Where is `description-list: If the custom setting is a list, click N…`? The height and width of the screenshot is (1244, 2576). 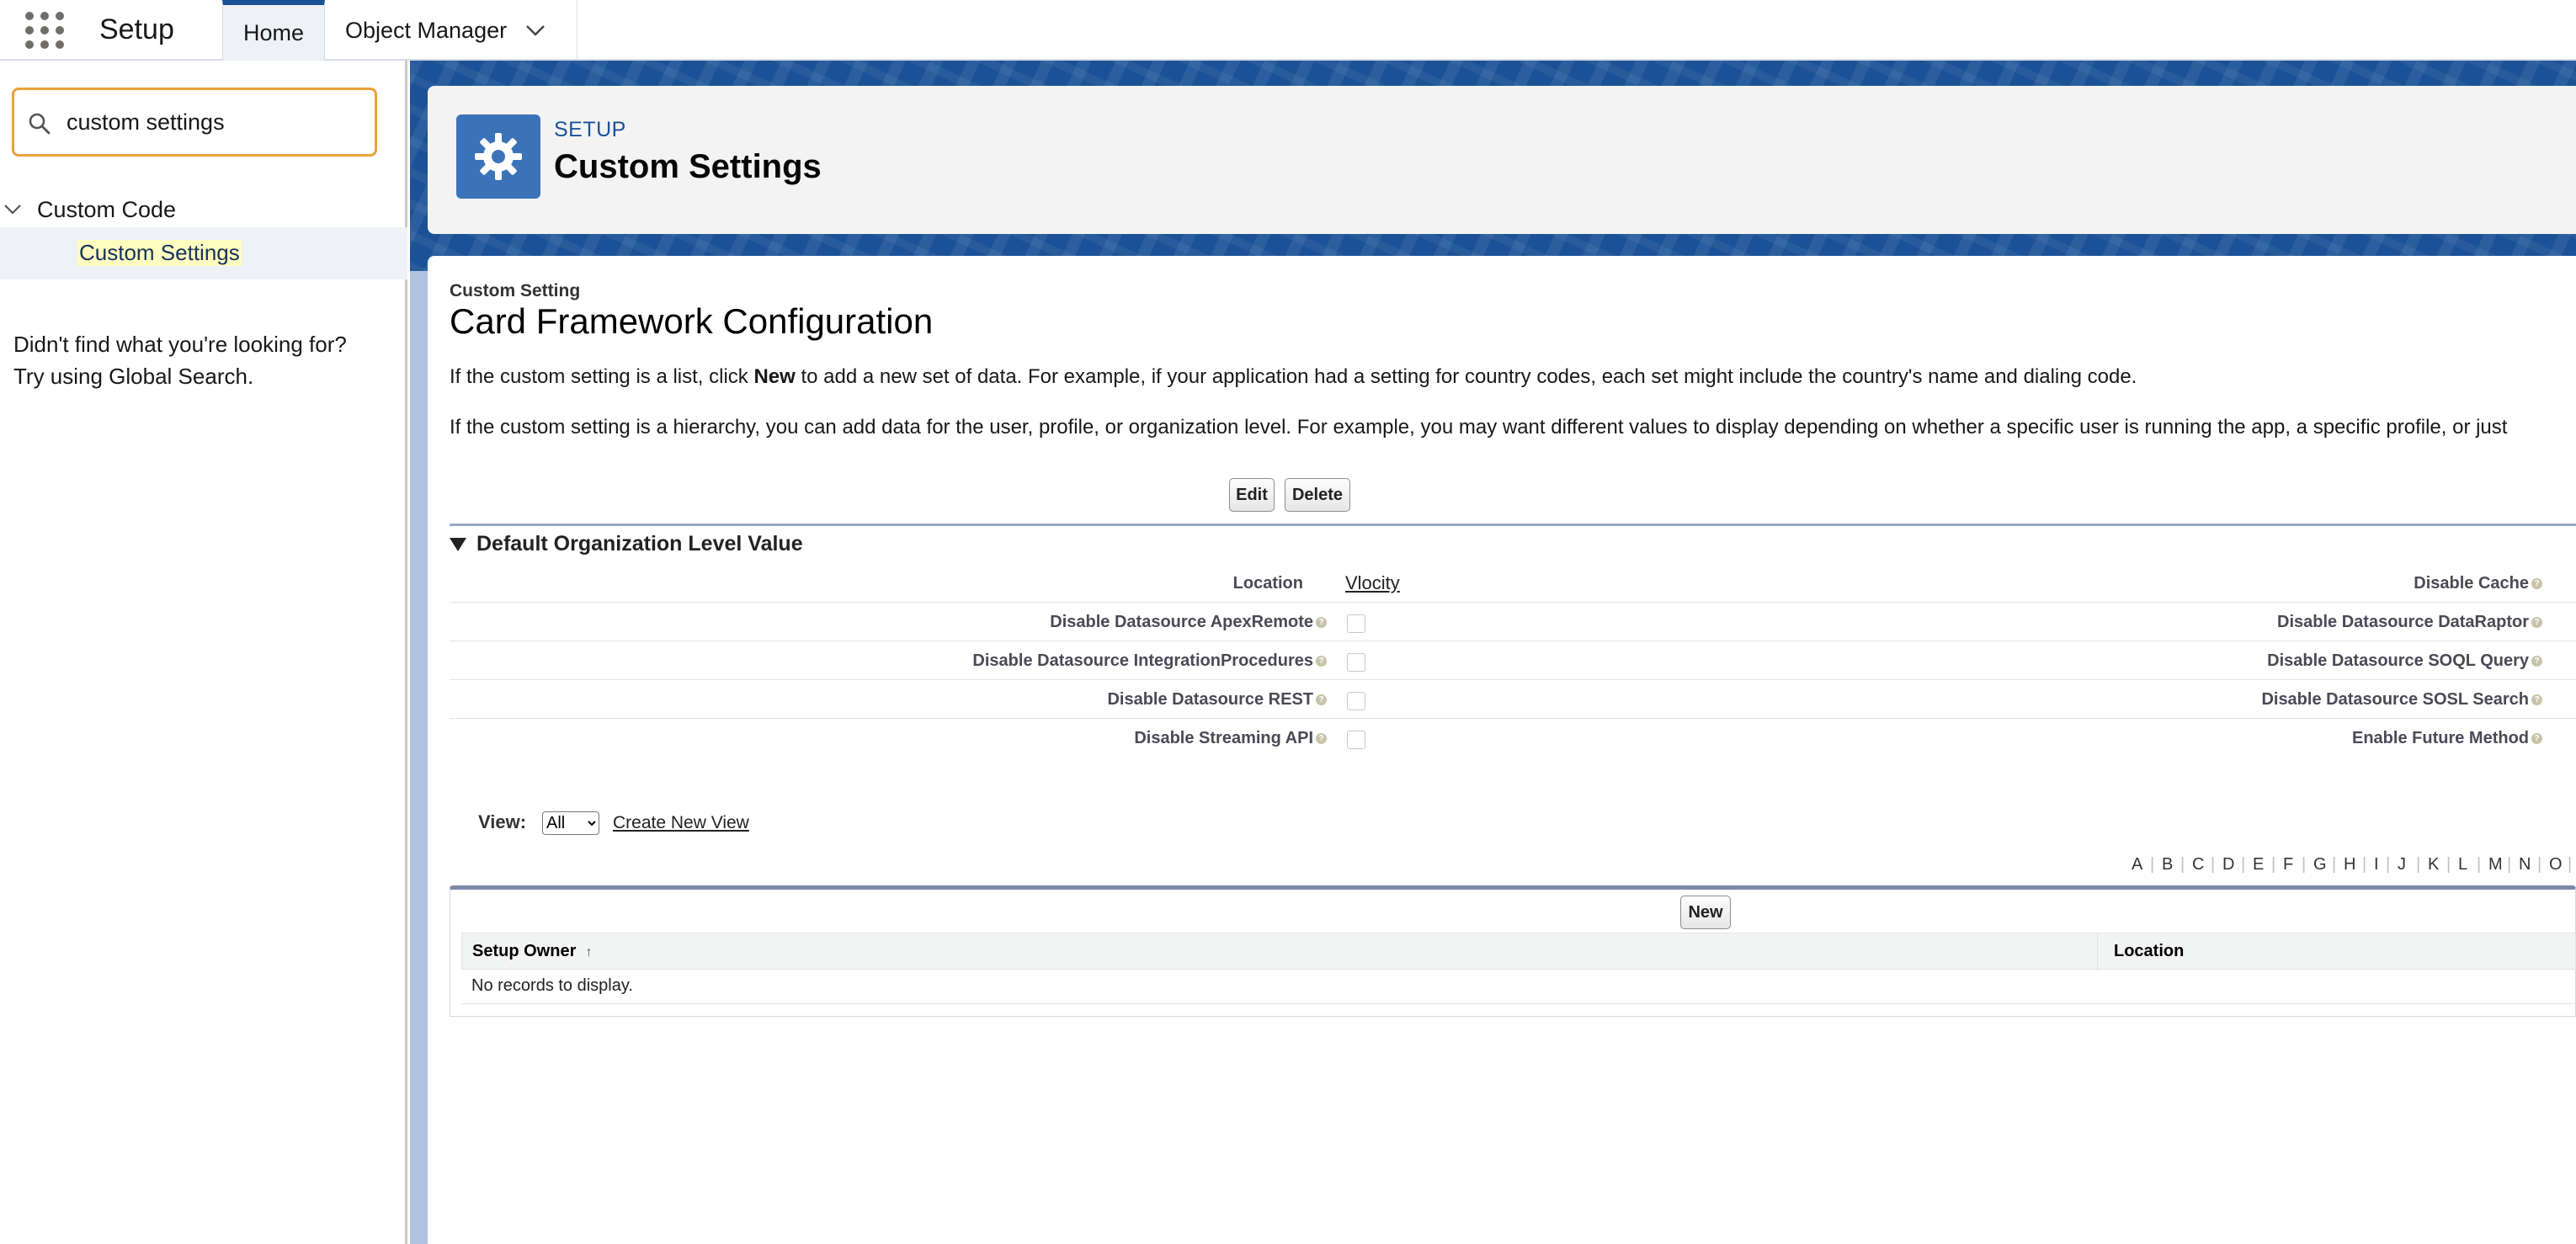 description-list: If the custom setting is a list, click N… is located at coordinates (1294, 377).